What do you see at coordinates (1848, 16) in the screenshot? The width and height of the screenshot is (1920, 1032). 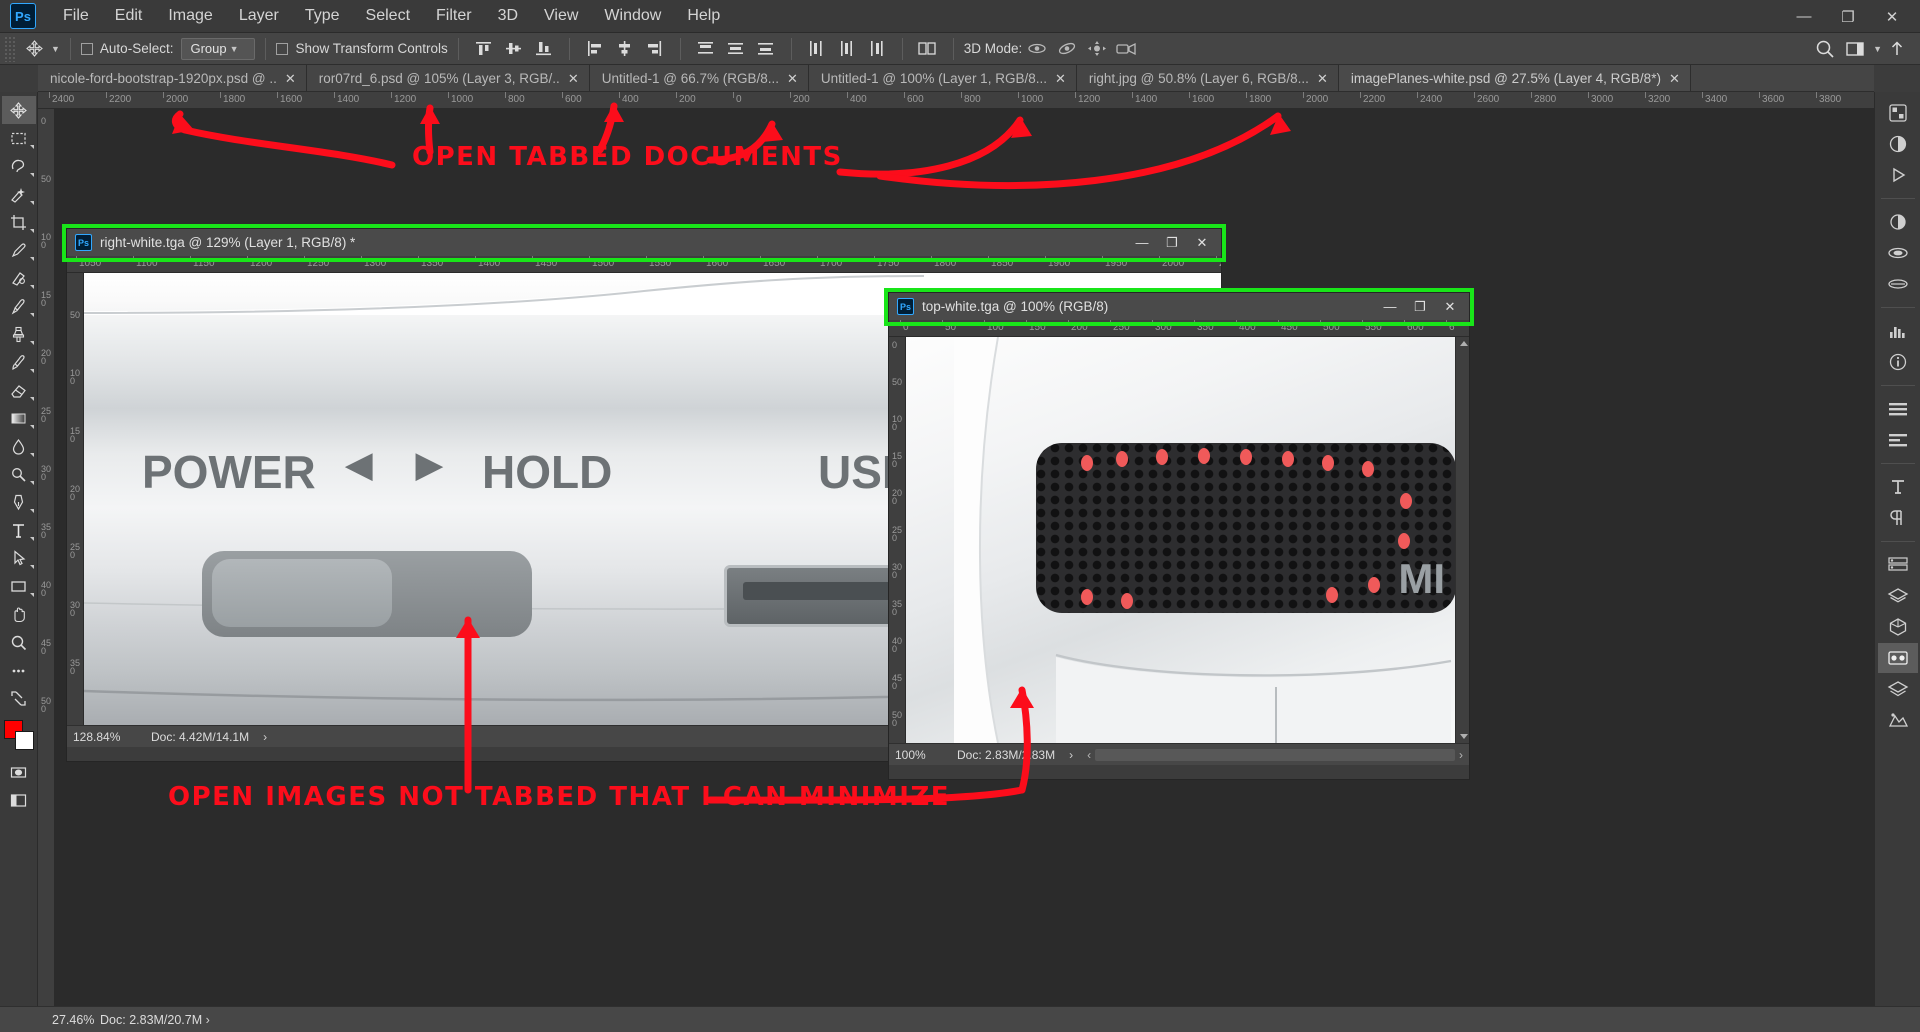 I see `restore-button: ❐` at bounding box center [1848, 16].